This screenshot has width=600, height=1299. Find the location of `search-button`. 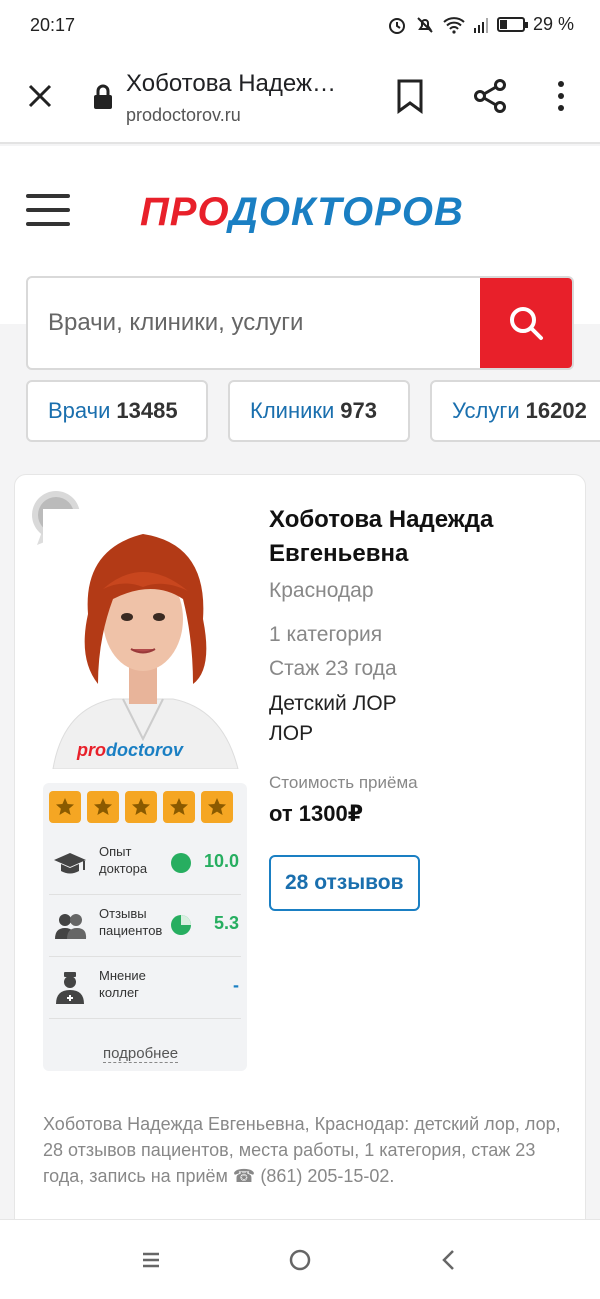

search-button is located at coordinates (526, 323).